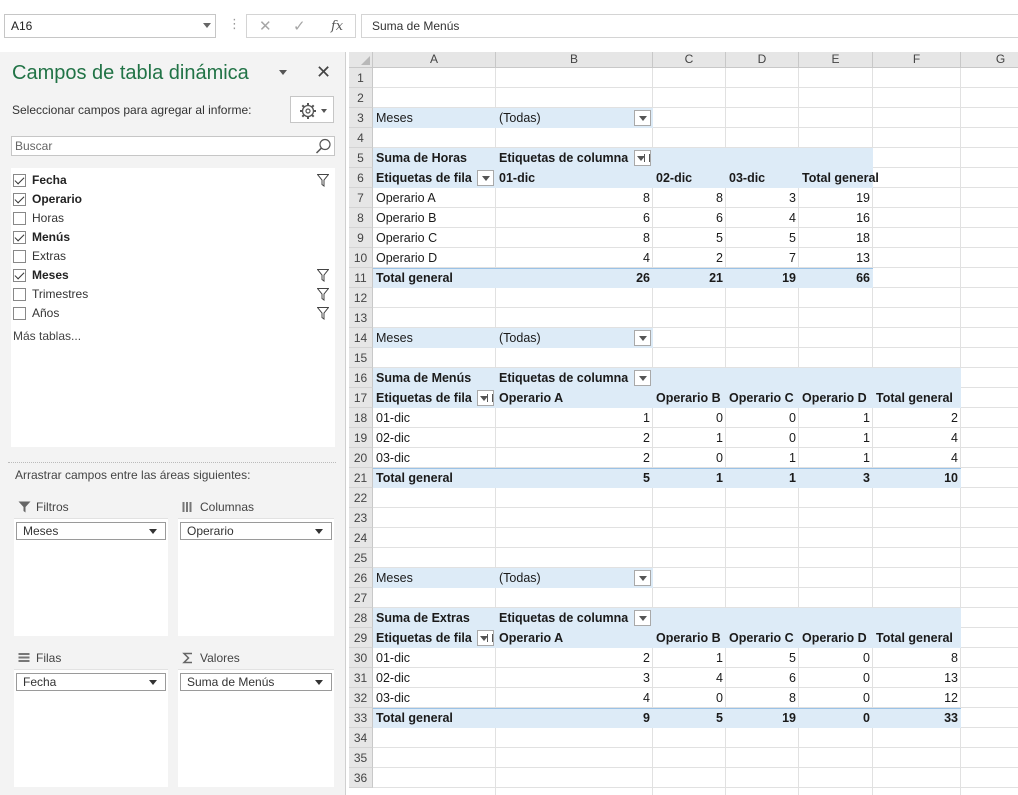  Describe the element at coordinates (689, 398) in the screenshot. I see `pivot-column-header: Operario B` at that location.